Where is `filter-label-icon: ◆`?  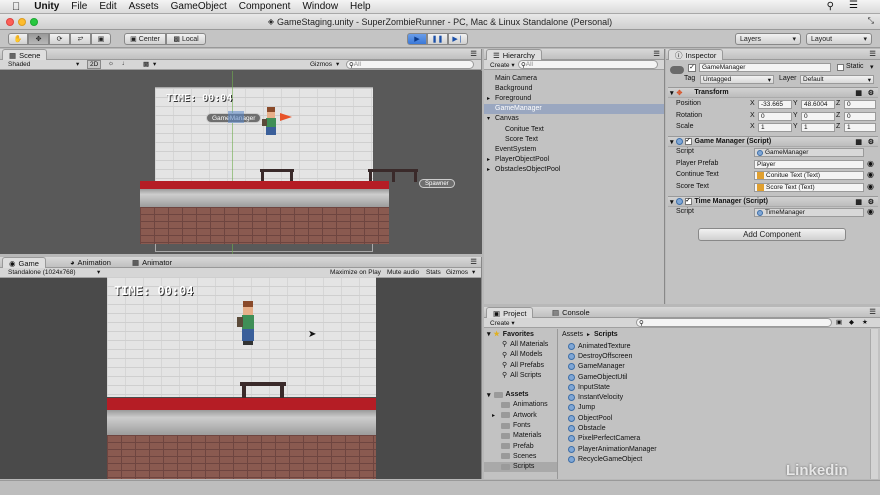
filter-label-icon: ◆ is located at coordinates (851, 322).